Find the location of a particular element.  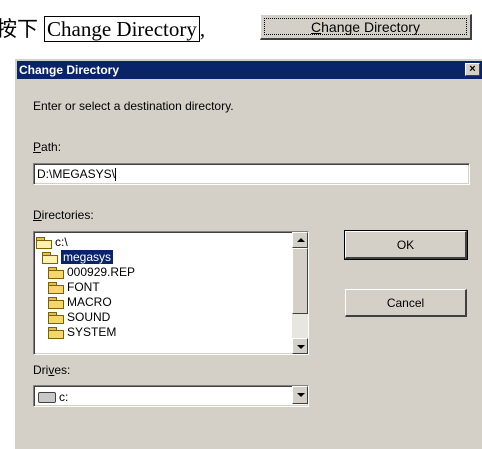

change-directory-button: Change Directory is located at coordinates (366, 27).